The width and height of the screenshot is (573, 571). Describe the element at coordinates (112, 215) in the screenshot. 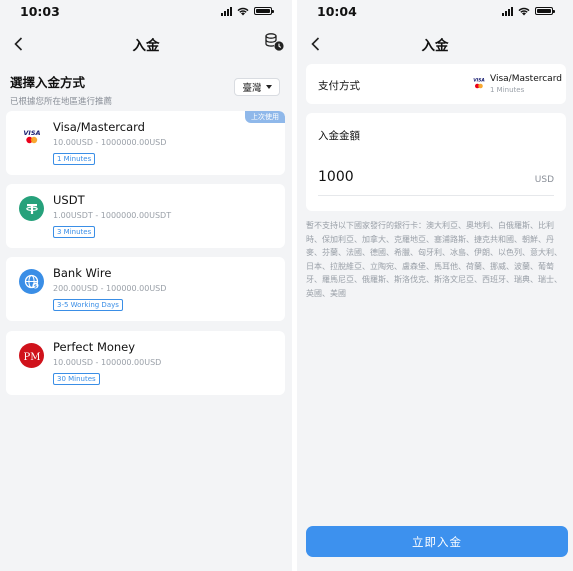

I see `method-range: 1.00USDT - 1000000.00USDT` at that location.